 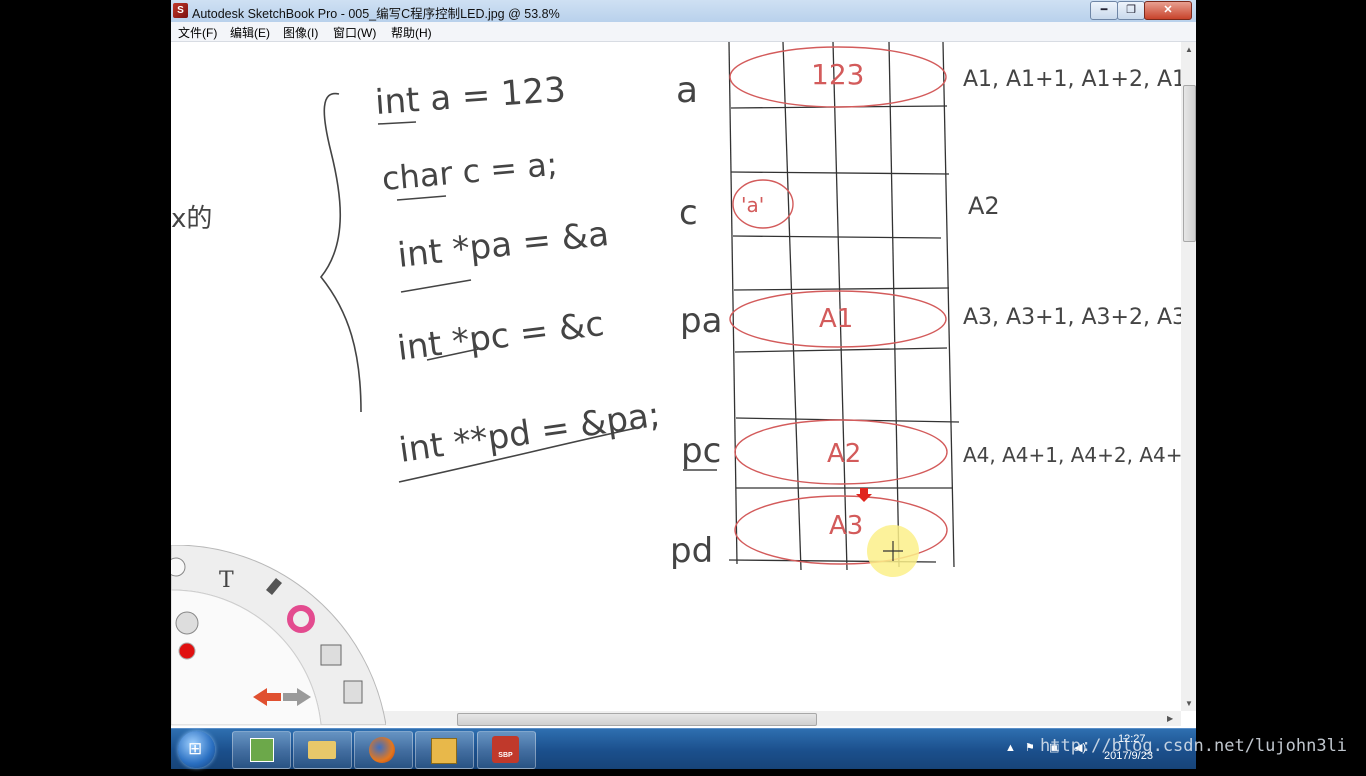 I want to click on code-line-4: int *pc = &c, so click(x=500, y=336).